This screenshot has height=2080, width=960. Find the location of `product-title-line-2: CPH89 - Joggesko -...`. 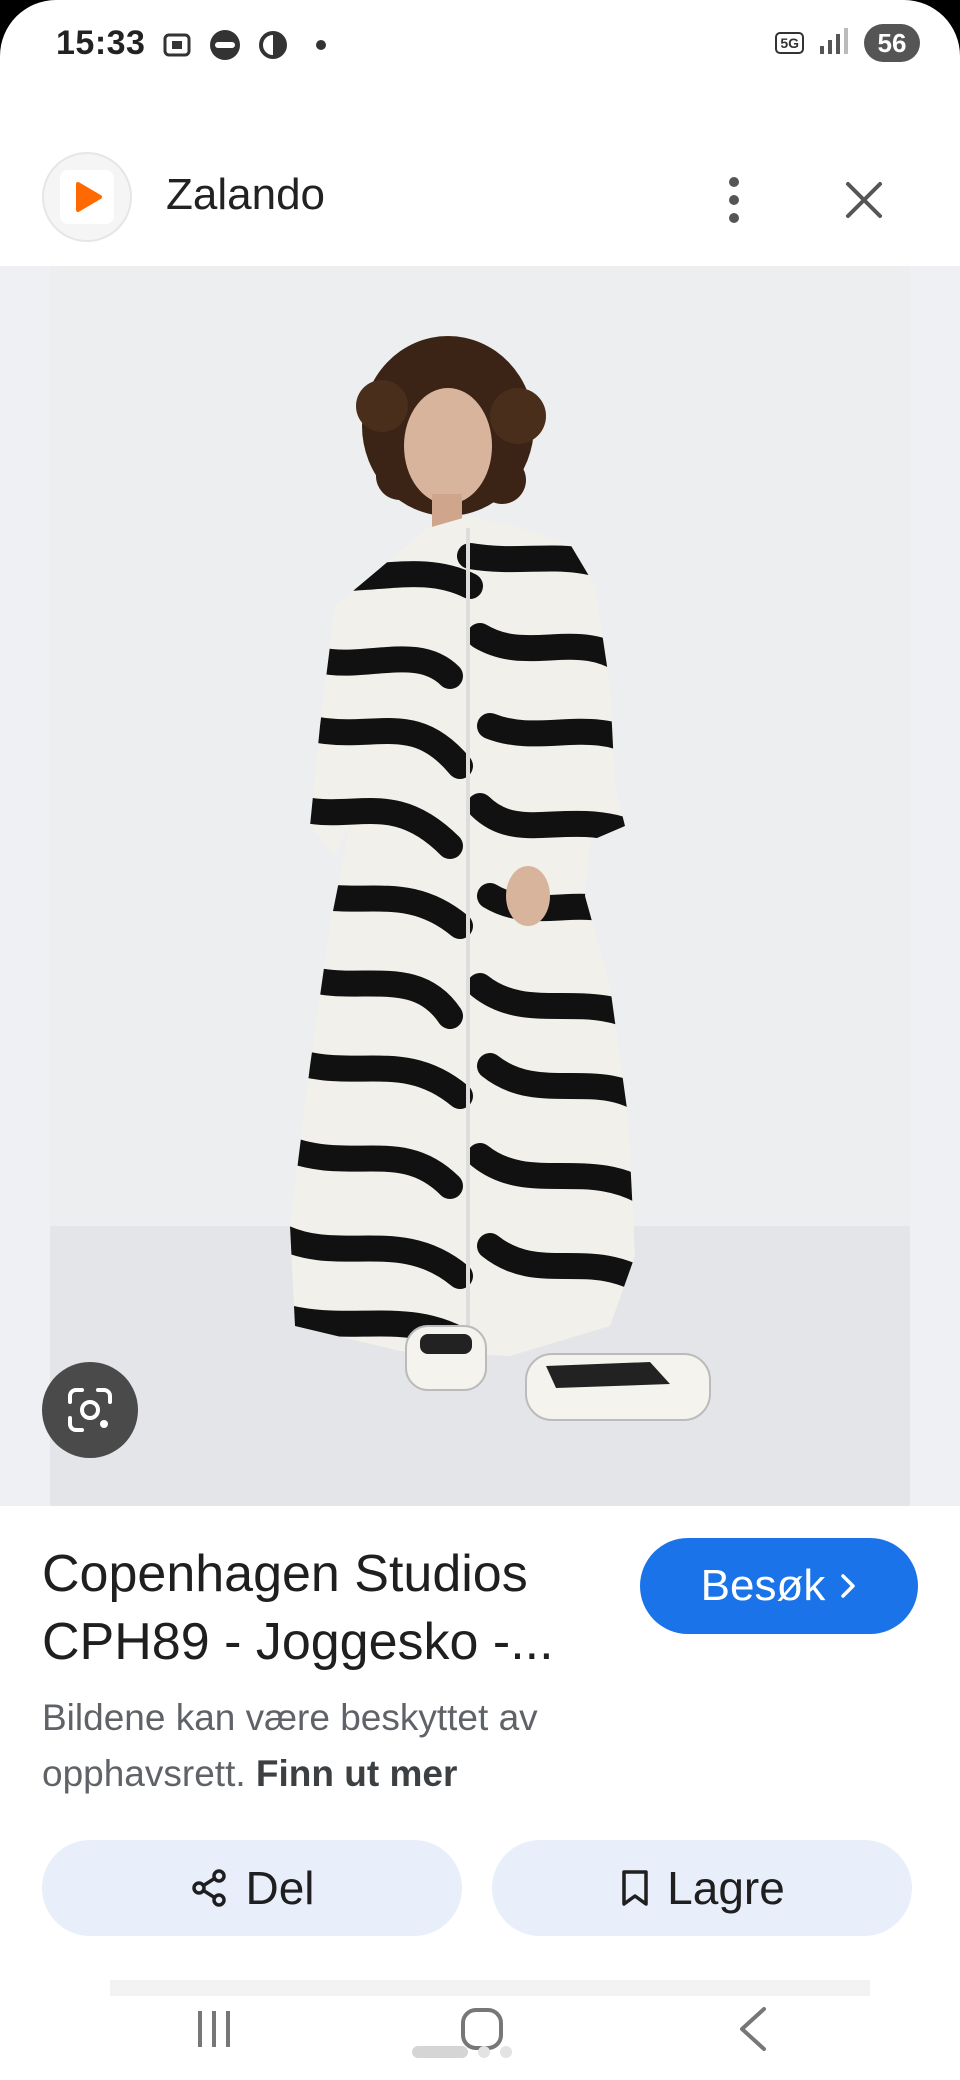

product-title-line-2: CPH89 - Joggesko -... is located at coordinates (298, 1642).